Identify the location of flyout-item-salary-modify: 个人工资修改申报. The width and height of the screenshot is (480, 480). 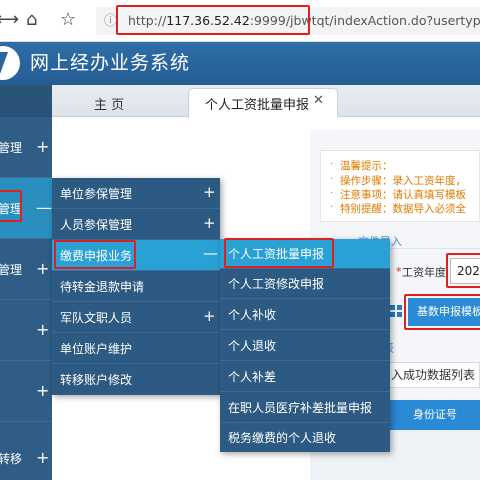
(305, 284).